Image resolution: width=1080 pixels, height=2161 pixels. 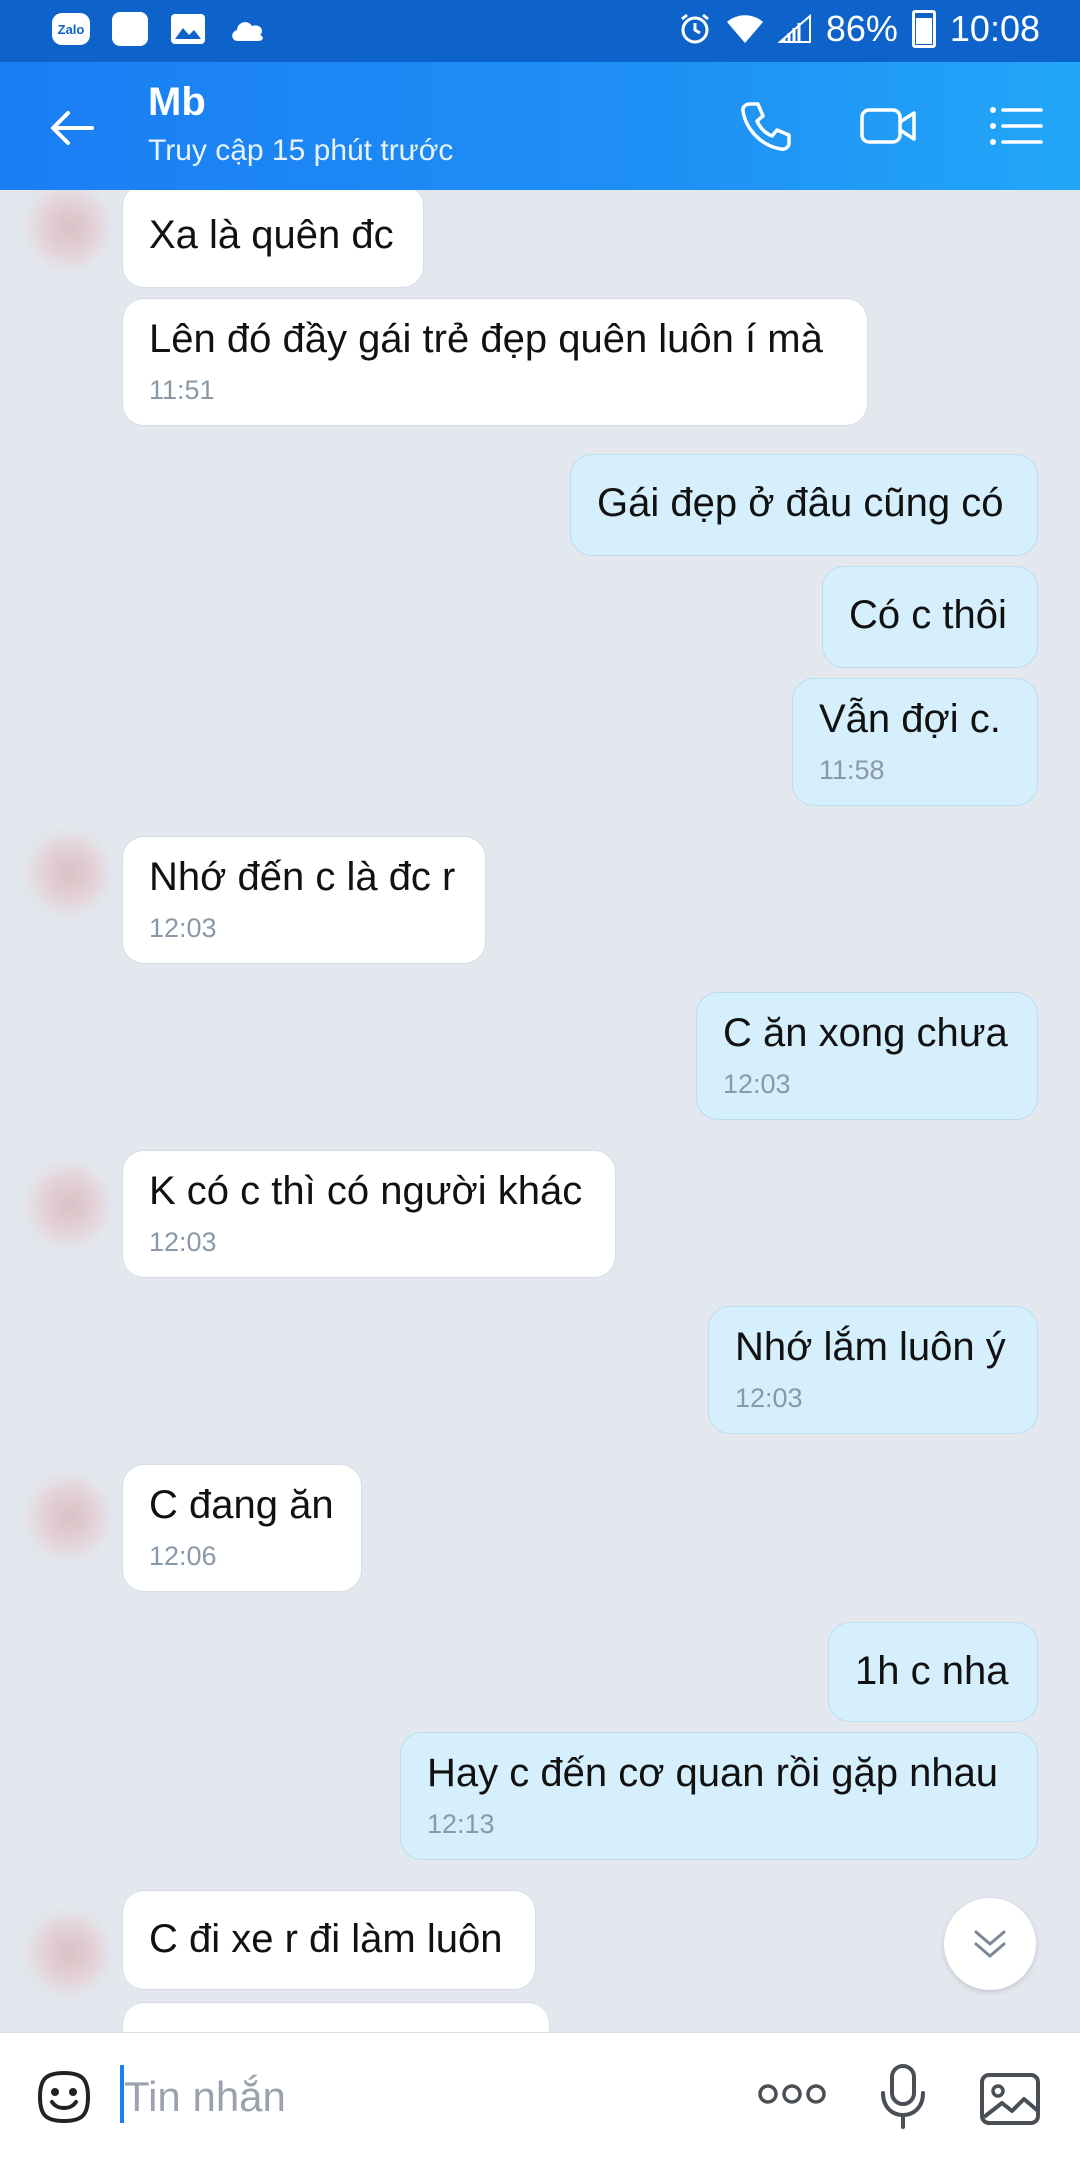 What do you see at coordinates (719, 1796) in the screenshot?
I see `message-bubble: Hay c đến cơ quan rồi gặp nhau 12:13` at bounding box center [719, 1796].